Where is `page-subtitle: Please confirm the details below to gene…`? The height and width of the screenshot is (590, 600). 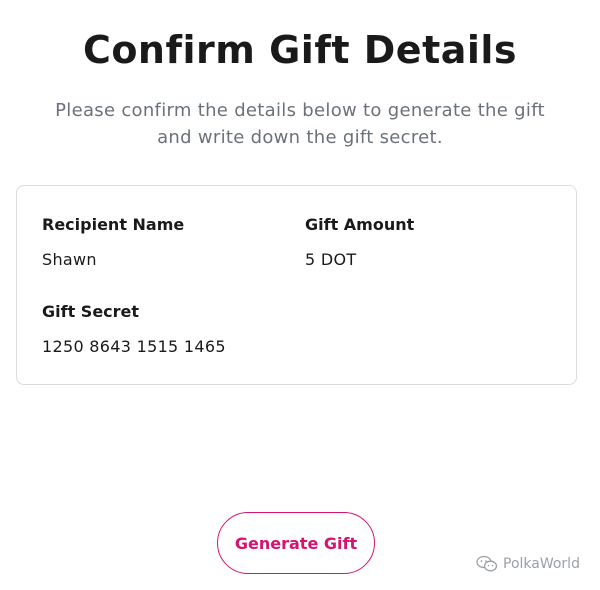 page-subtitle: Please confirm the details below to gene… is located at coordinates (300, 124).